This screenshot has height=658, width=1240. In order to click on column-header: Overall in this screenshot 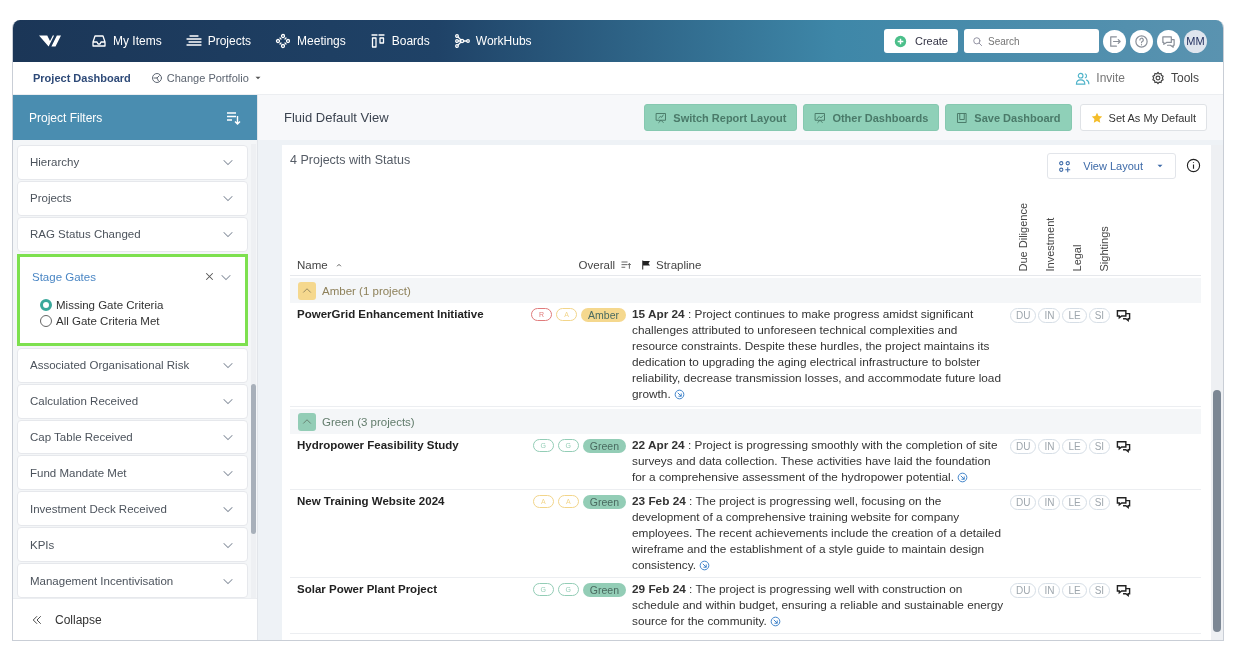, I will do `click(596, 265)`.